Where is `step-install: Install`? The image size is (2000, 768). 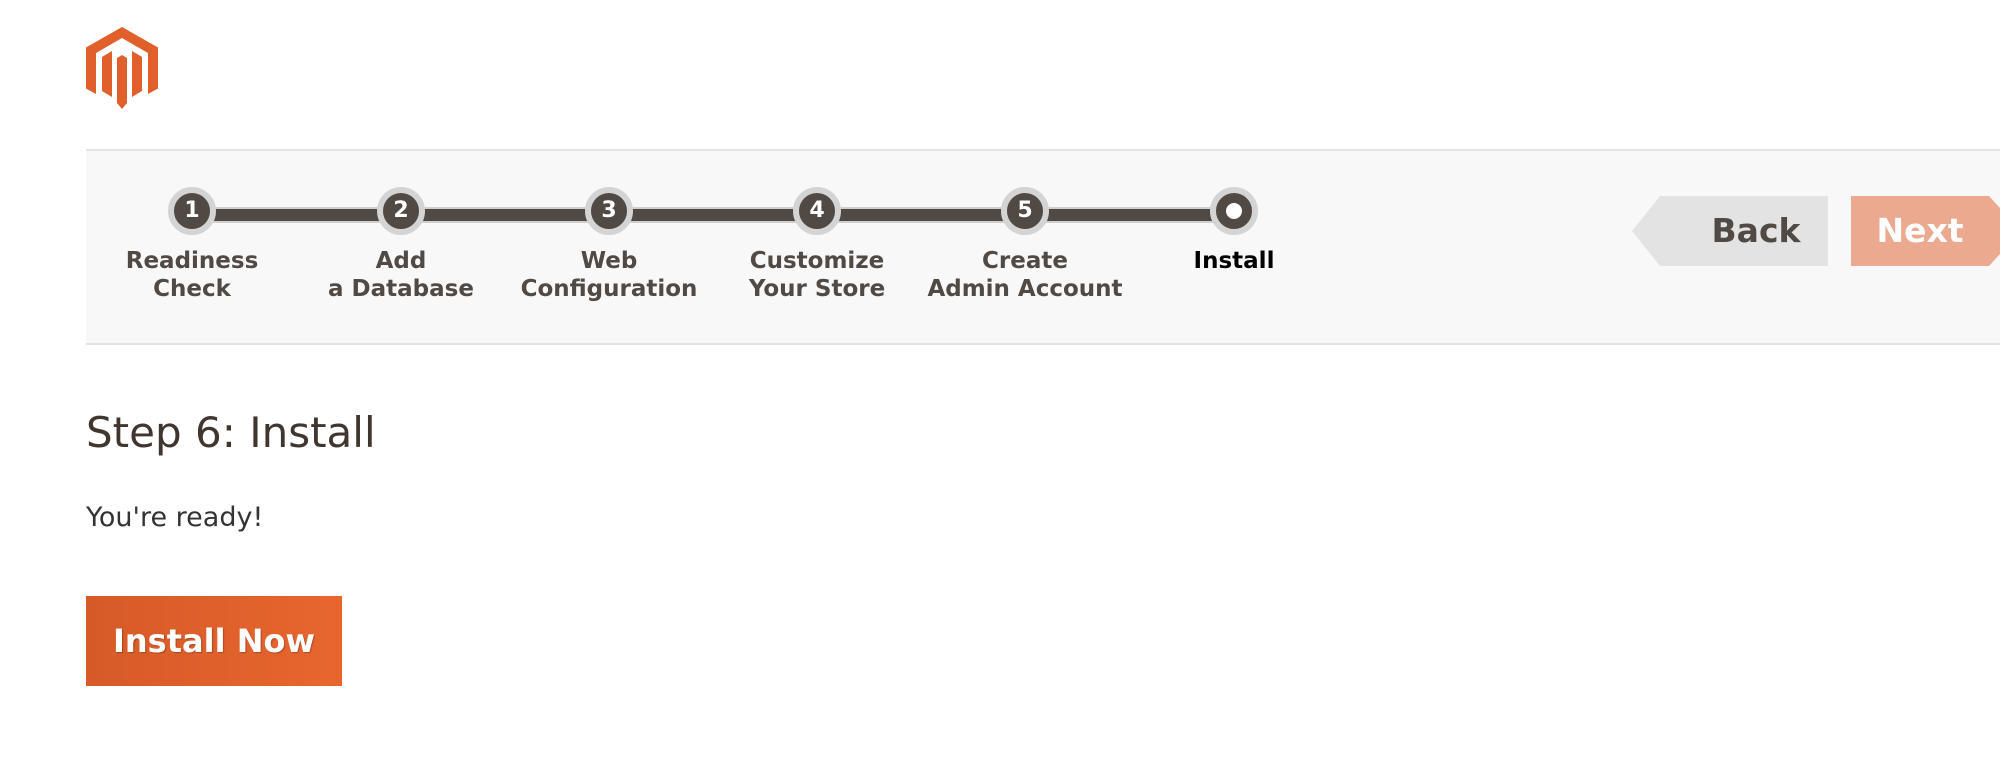 step-install: Install is located at coordinates (1234, 231).